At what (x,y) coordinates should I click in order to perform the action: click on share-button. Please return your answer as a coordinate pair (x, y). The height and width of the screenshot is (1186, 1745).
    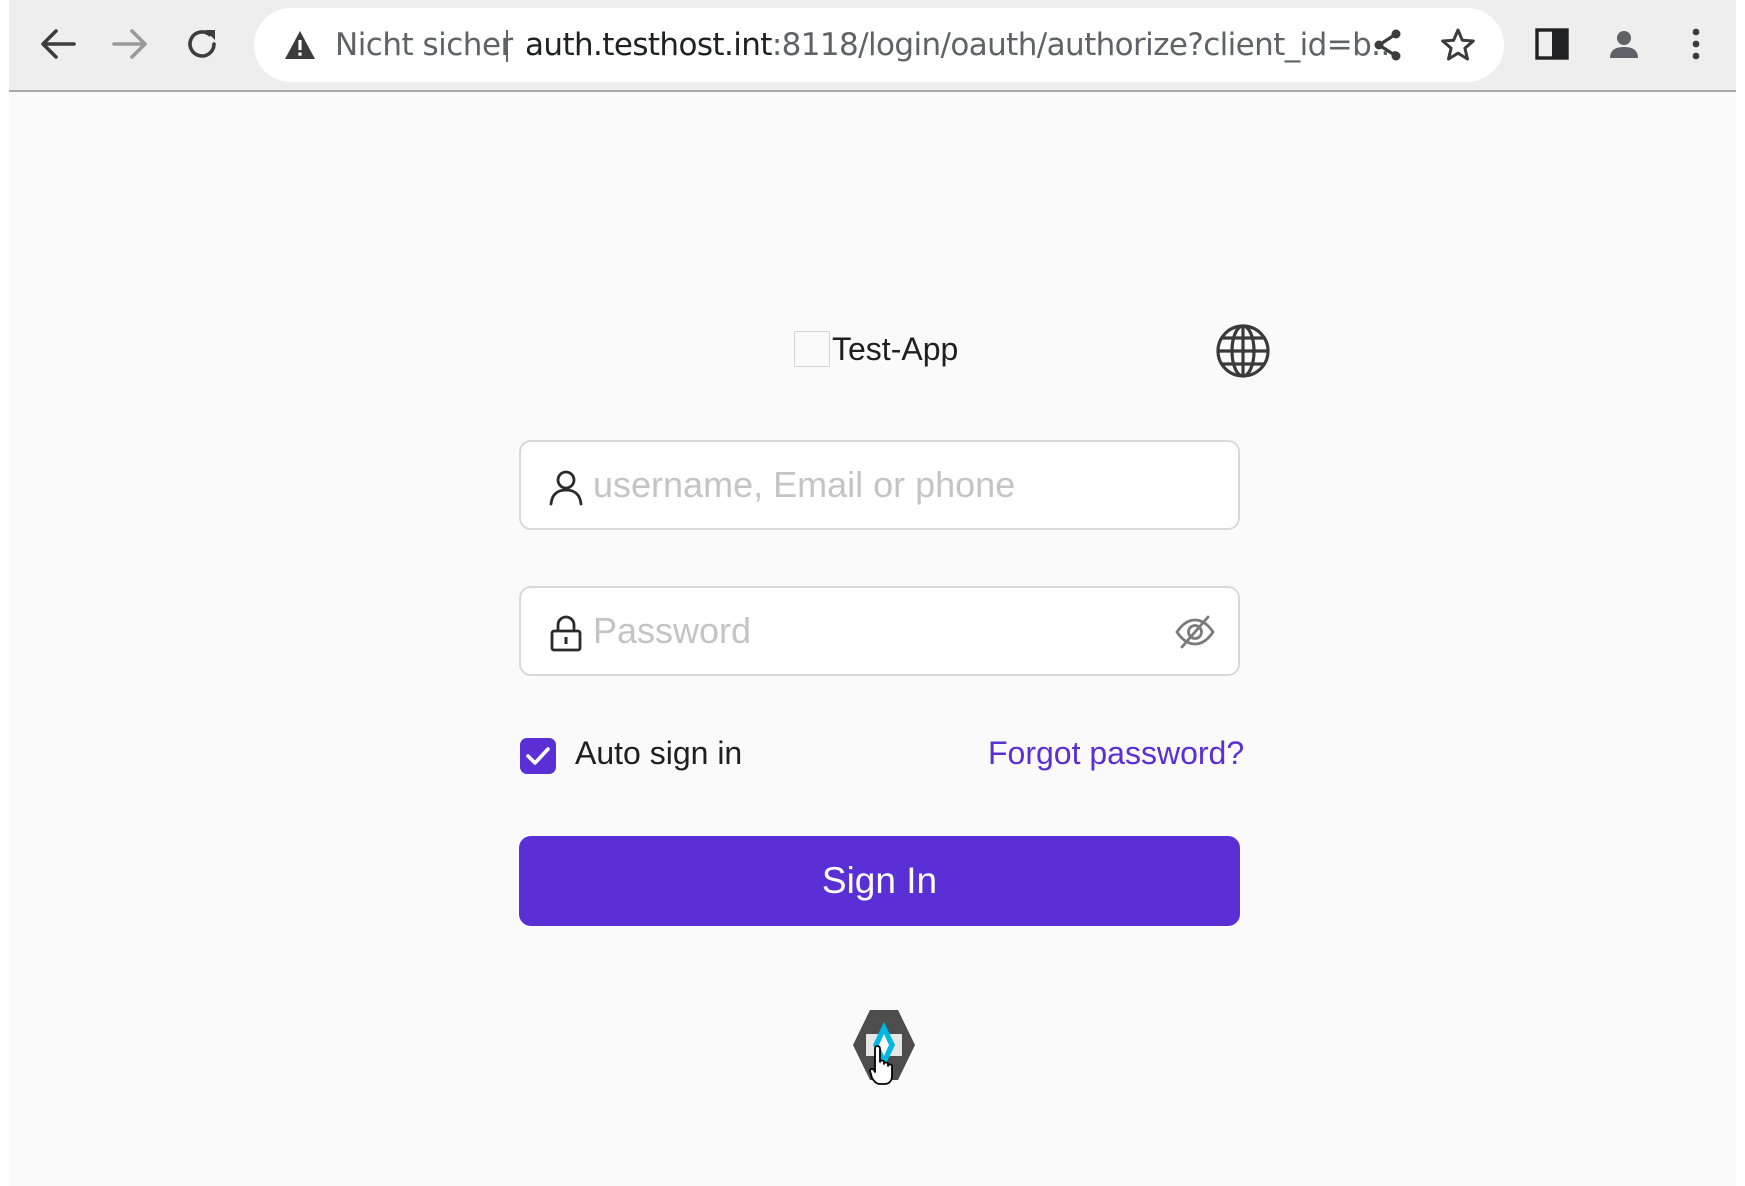
    Looking at the image, I should click on (1387, 45).